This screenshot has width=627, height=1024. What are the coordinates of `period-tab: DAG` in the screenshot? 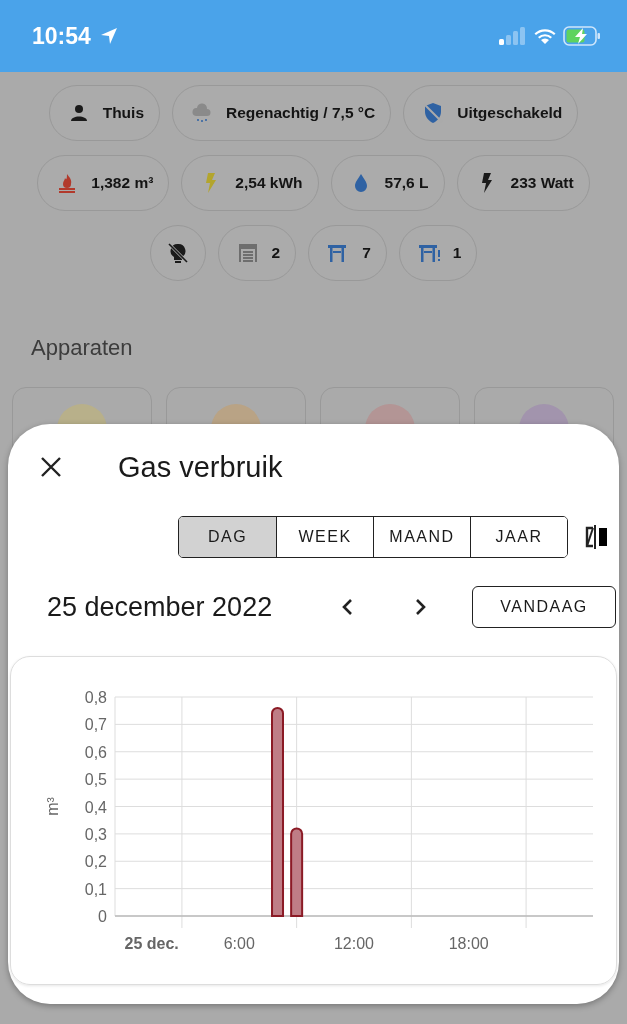 It's located at (227, 537).